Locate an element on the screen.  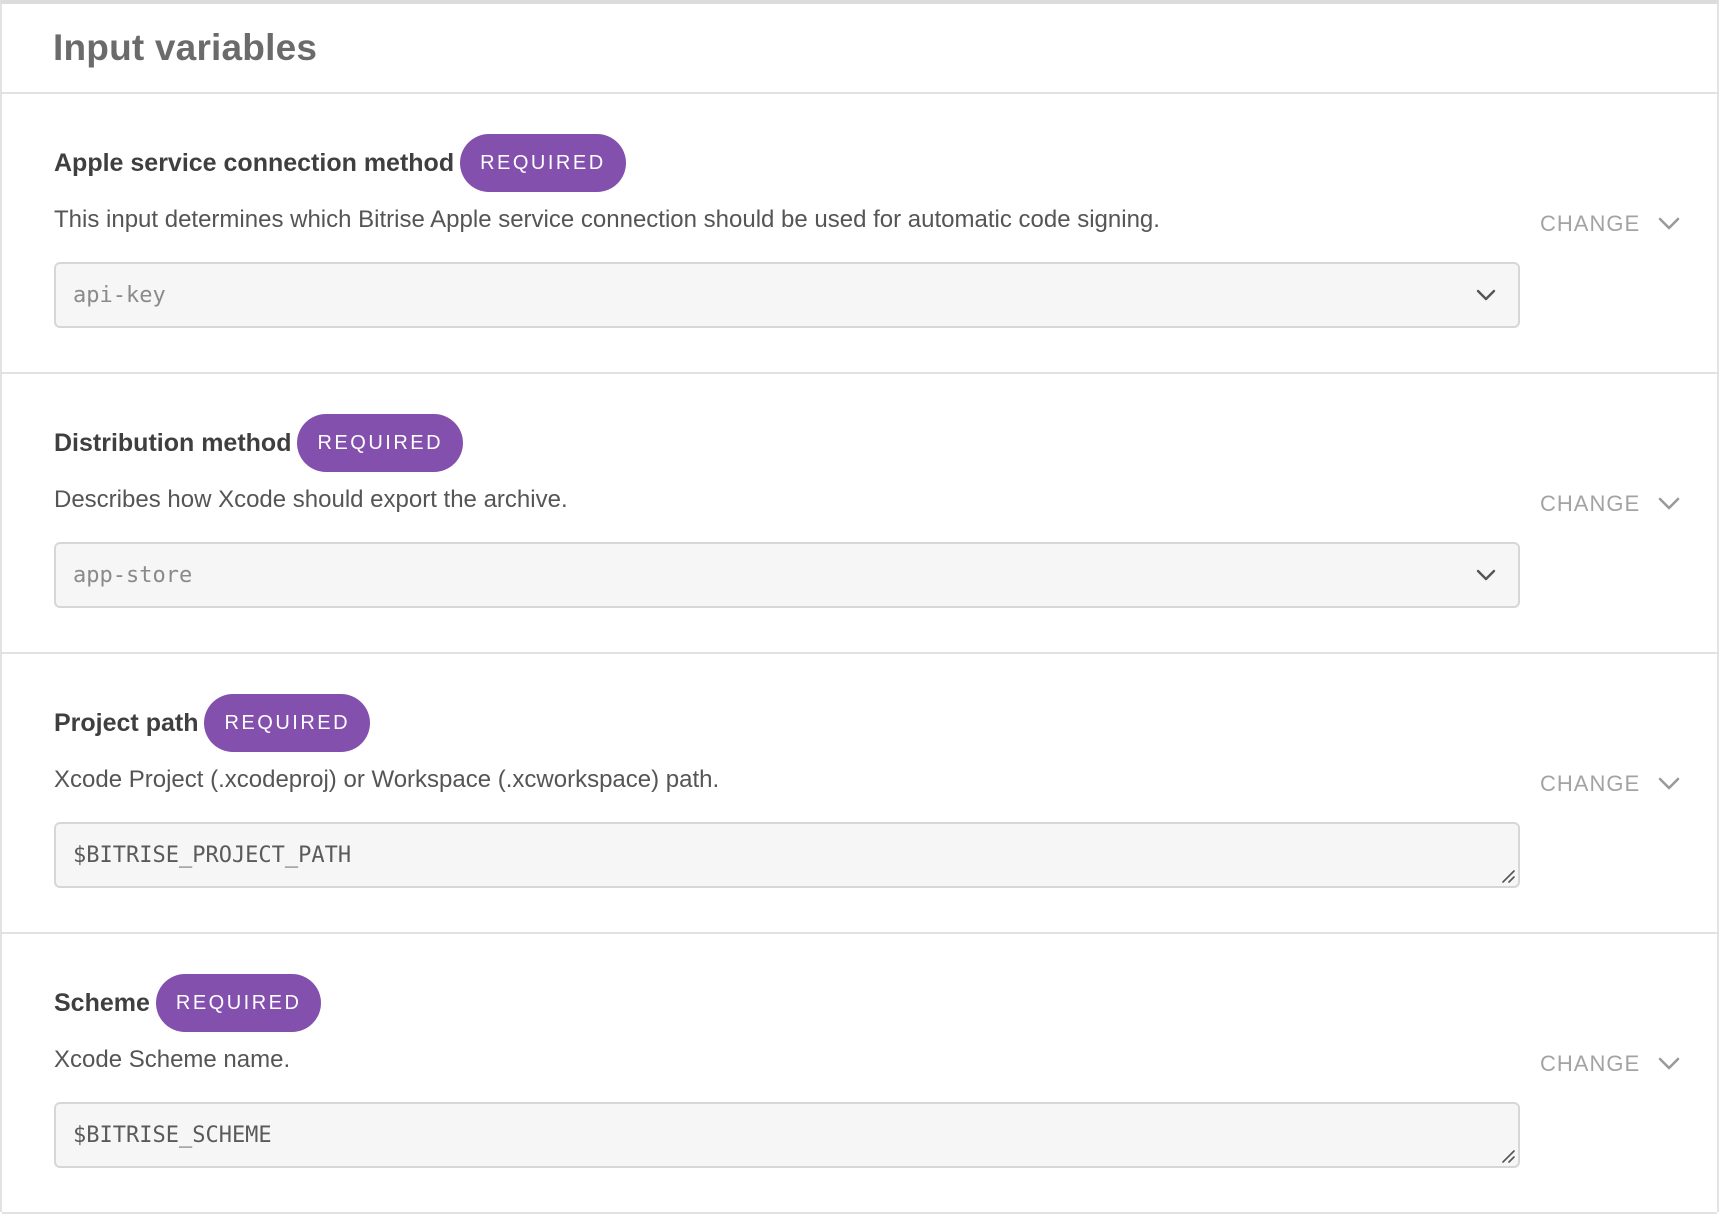
panel-header: Input variables is located at coordinates (859, 49).